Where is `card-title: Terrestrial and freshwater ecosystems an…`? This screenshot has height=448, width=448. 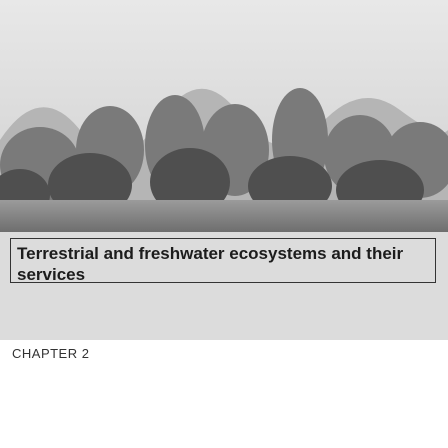
card-title: Terrestrial and freshwater ecosystems an… is located at coordinates (223, 261).